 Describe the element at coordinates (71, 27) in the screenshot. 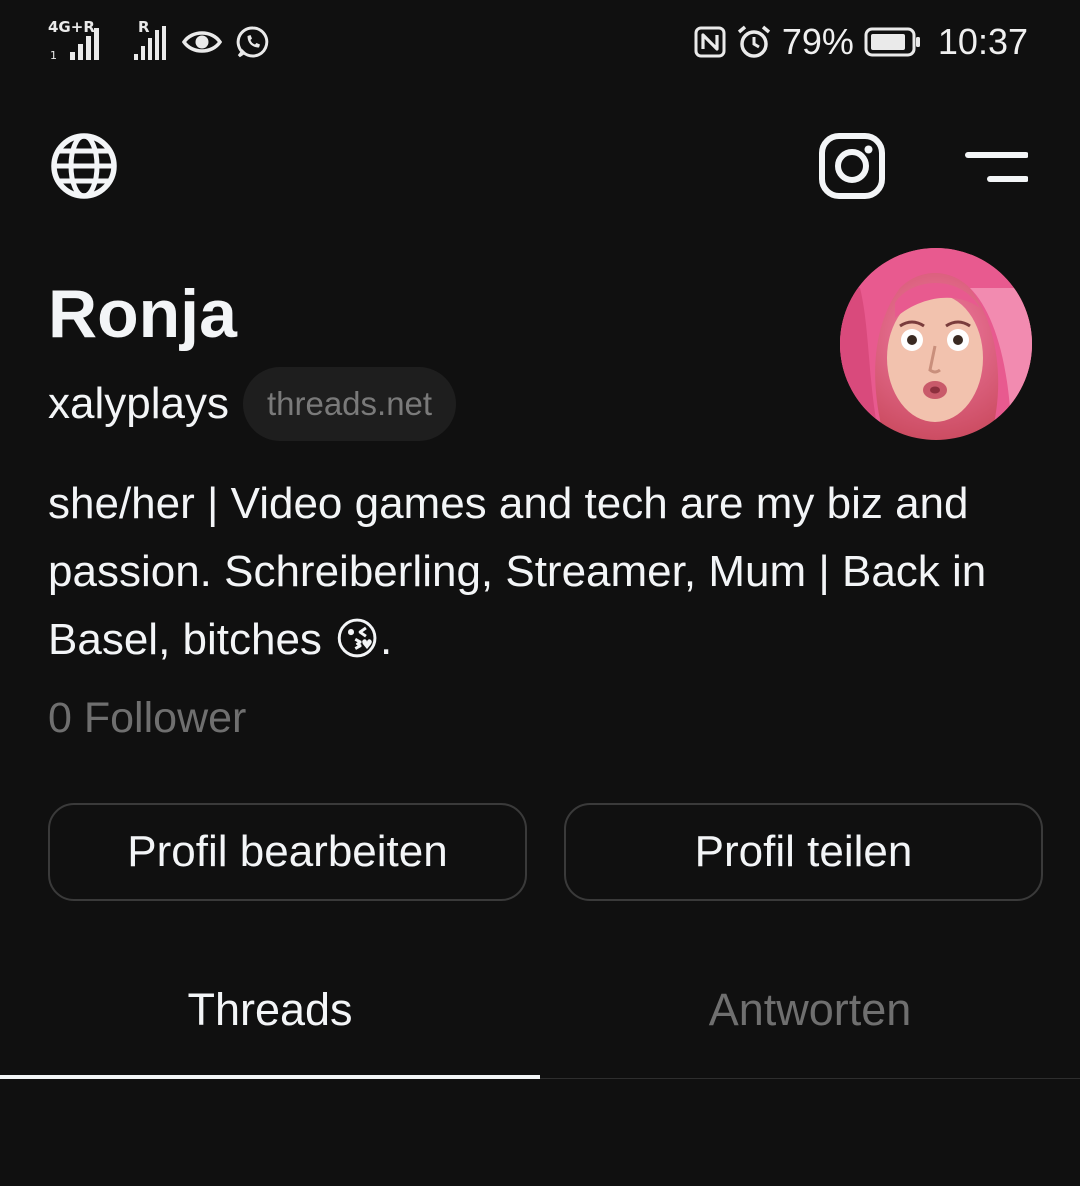

I see `network-type-label: 4G+R` at that location.